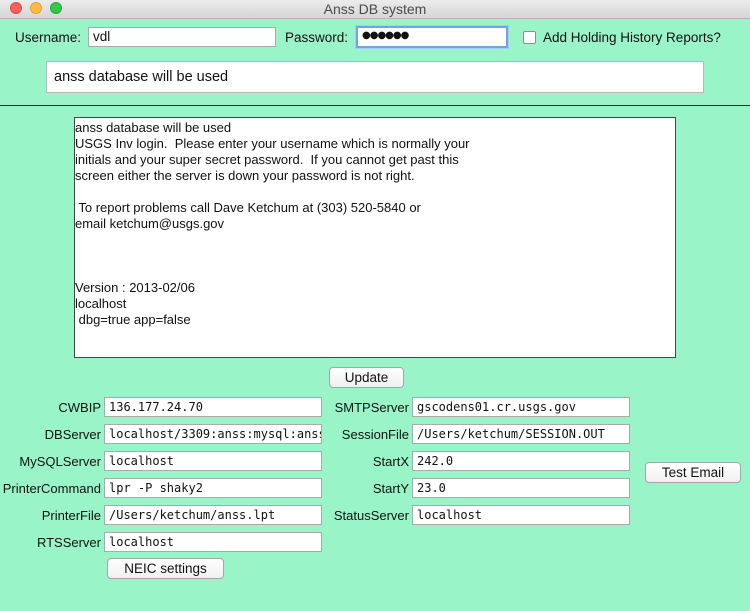  What do you see at coordinates (371, 407) in the screenshot?
I see `smtpserver-label: SMTPServer` at bounding box center [371, 407].